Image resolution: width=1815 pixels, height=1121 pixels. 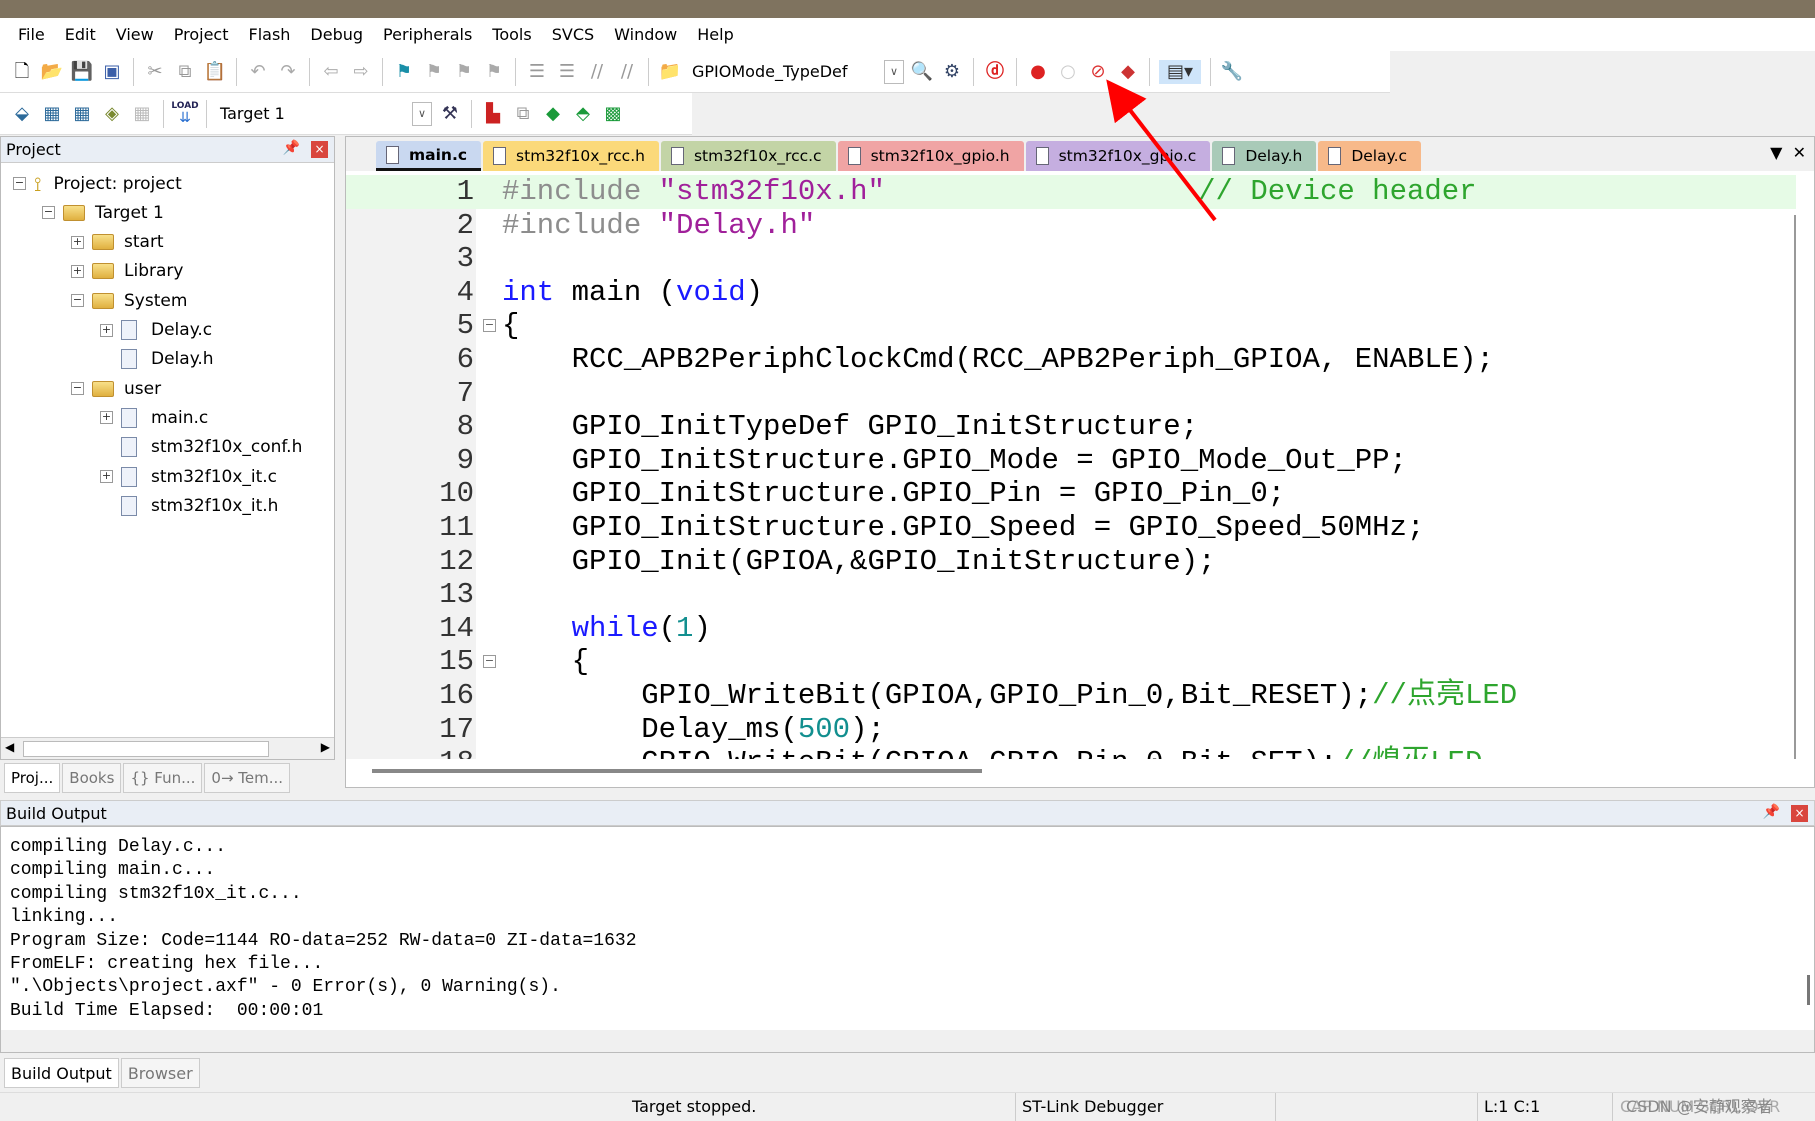 What do you see at coordinates (184, 114) in the screenshot?
I see `download-icon: LOAD ⇊` at bounding box center [184, 114].